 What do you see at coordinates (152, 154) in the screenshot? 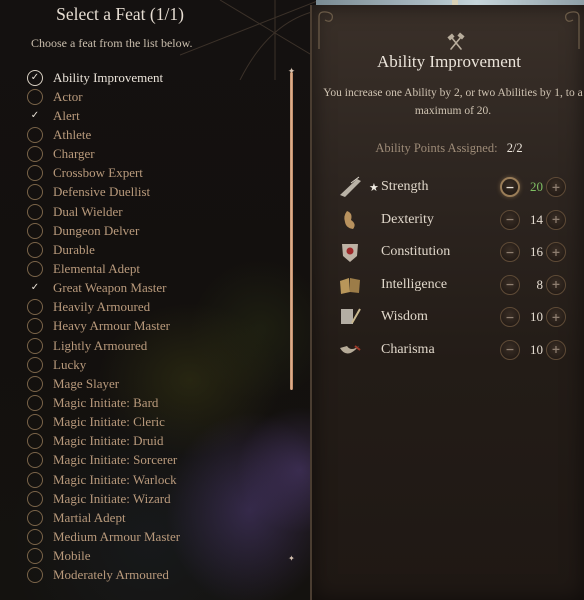
I see `feat-item: Charger` at bounding box center [152, 154].